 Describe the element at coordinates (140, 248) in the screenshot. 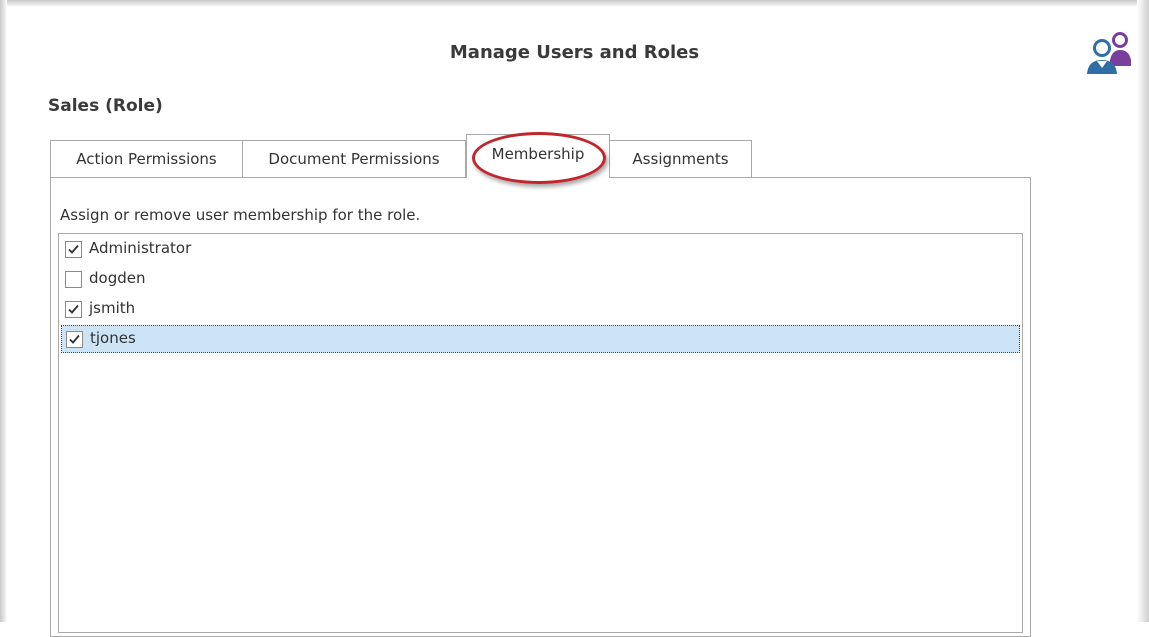

I see `member-label: Administrator` at that location.